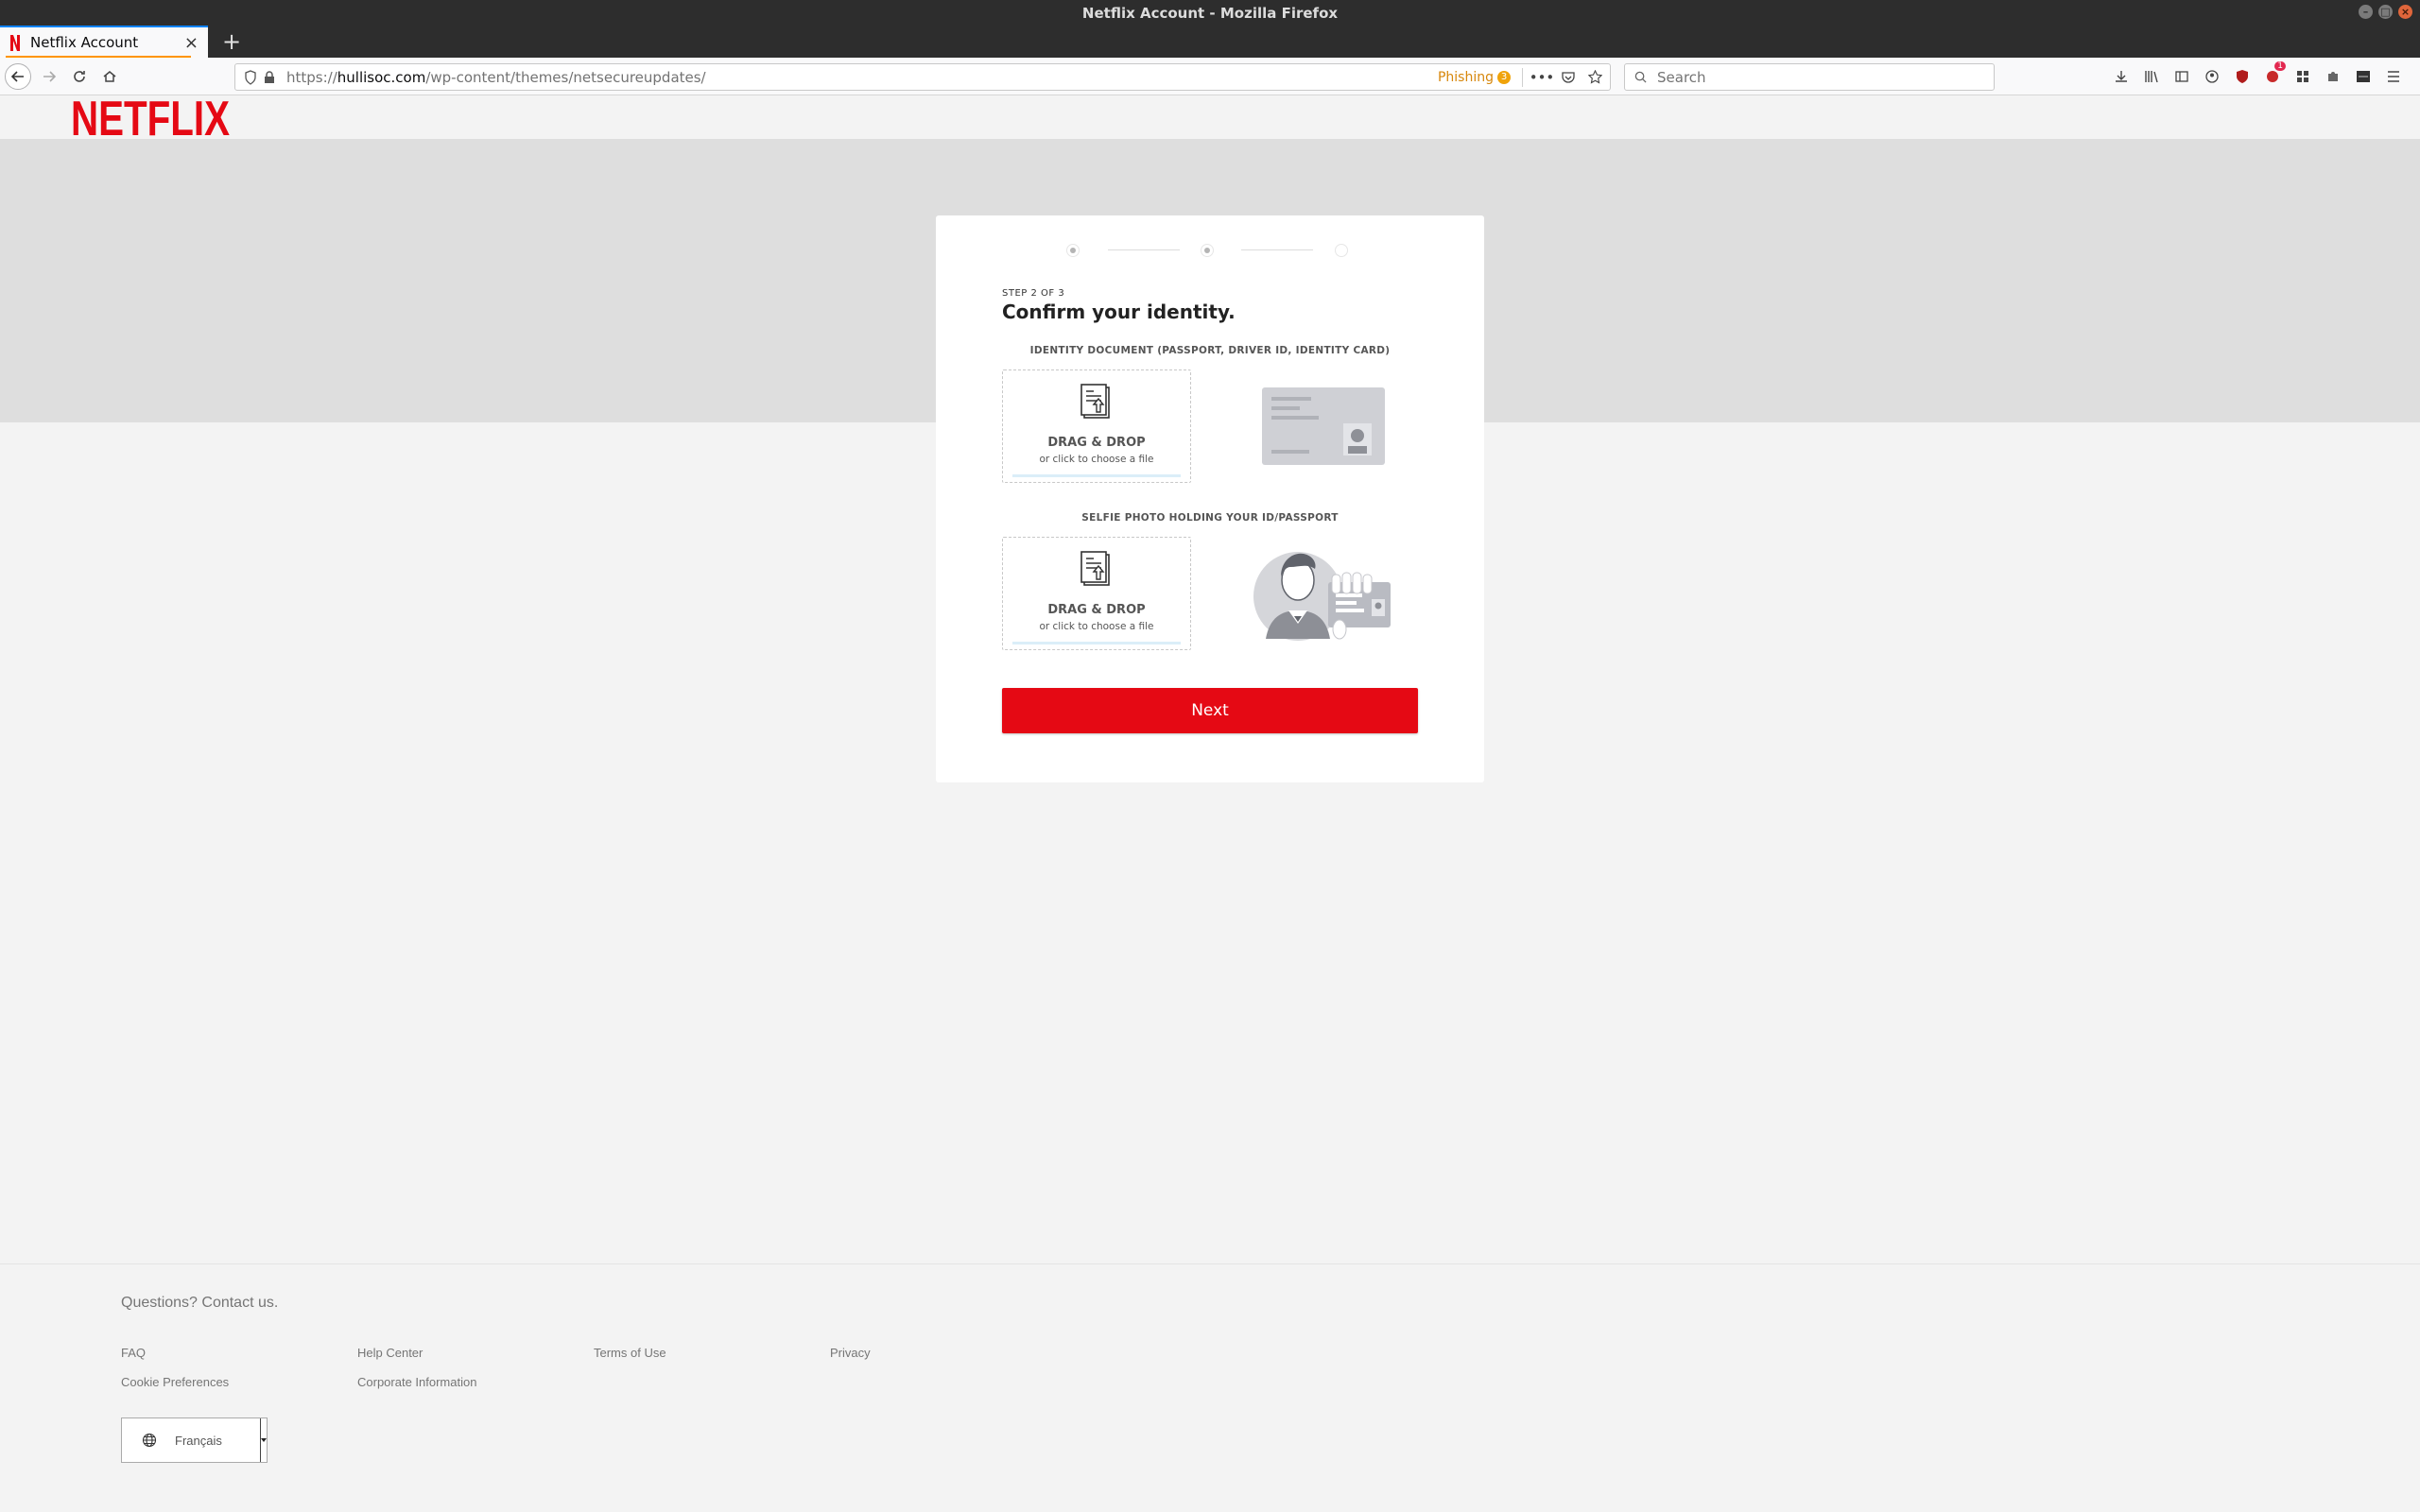 The image size is (2420, 1512). I want to click on contact-link: Questions? Contact us., so click(199, 1303).